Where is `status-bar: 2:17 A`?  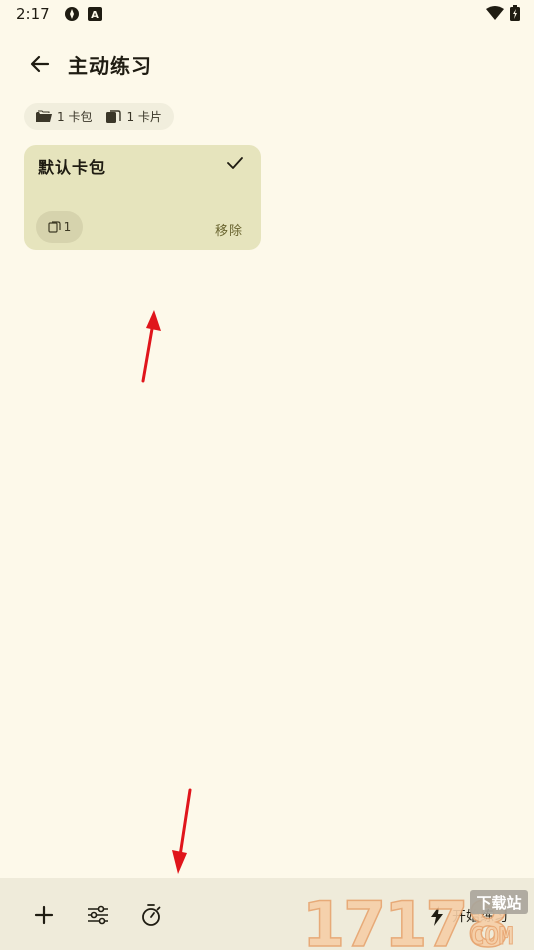
status-bar: 2:17 A is located at coordinates (267, 14).